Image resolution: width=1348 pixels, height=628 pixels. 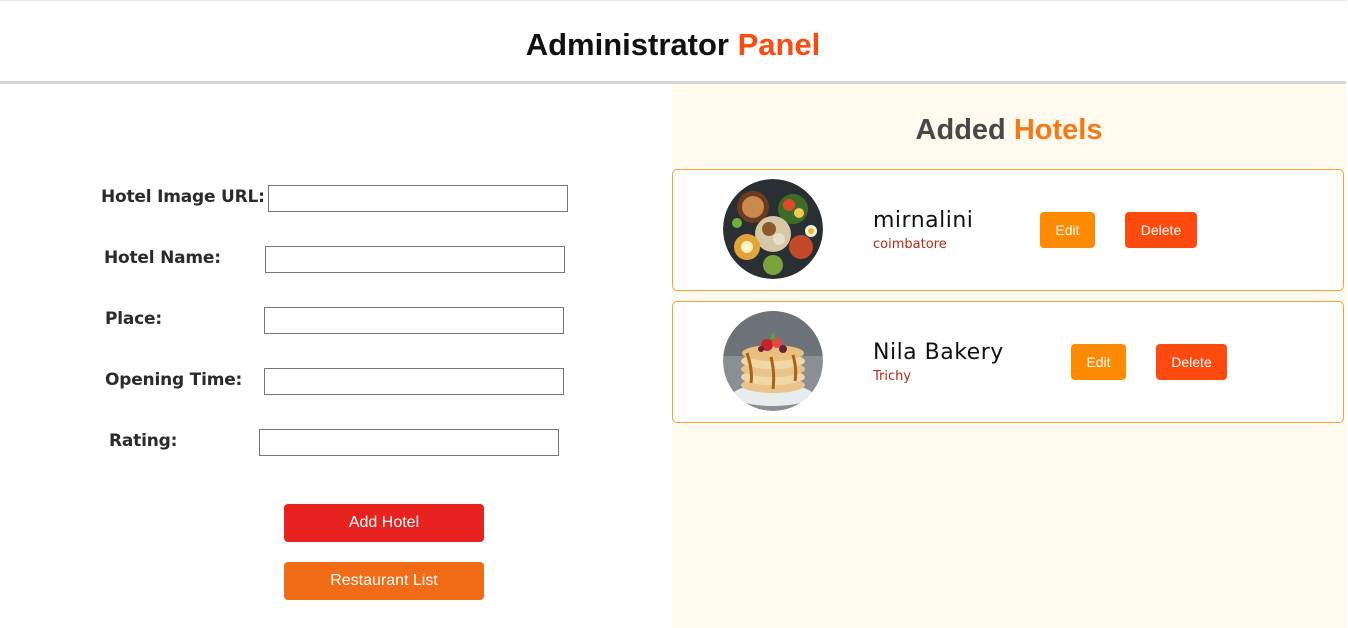 I want to click on hotel-name: Nila Bakery, so click(x=938, y=352).